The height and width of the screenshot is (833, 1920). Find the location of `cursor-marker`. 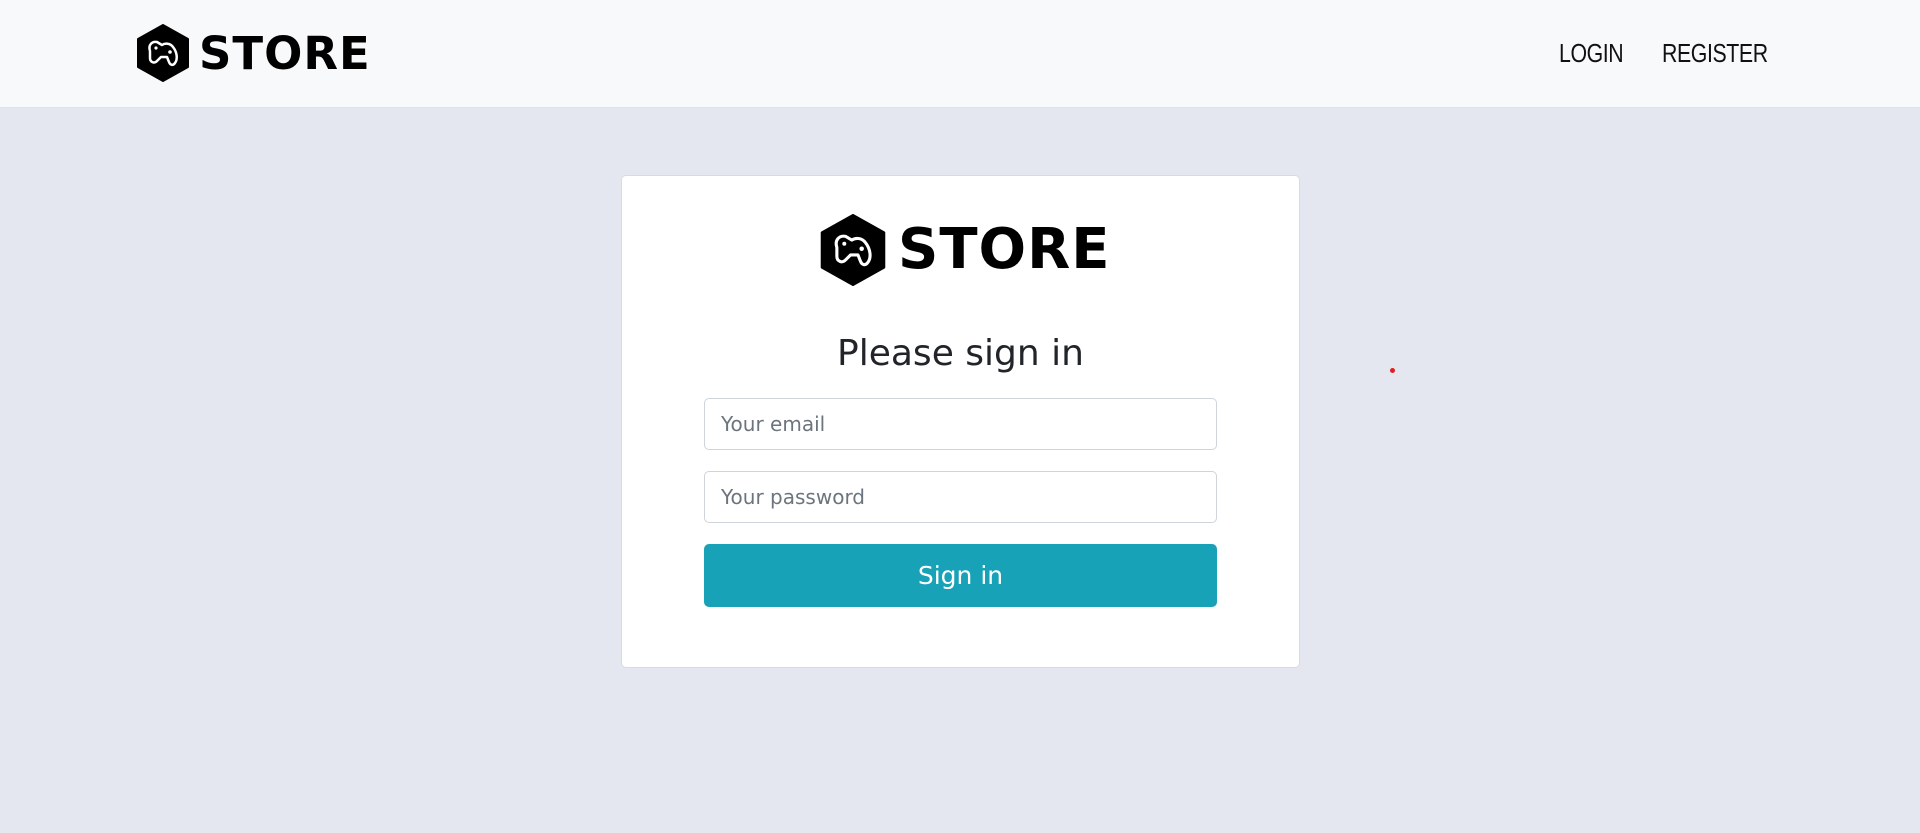

cursor-marker is located at coordinates (1392, 370).